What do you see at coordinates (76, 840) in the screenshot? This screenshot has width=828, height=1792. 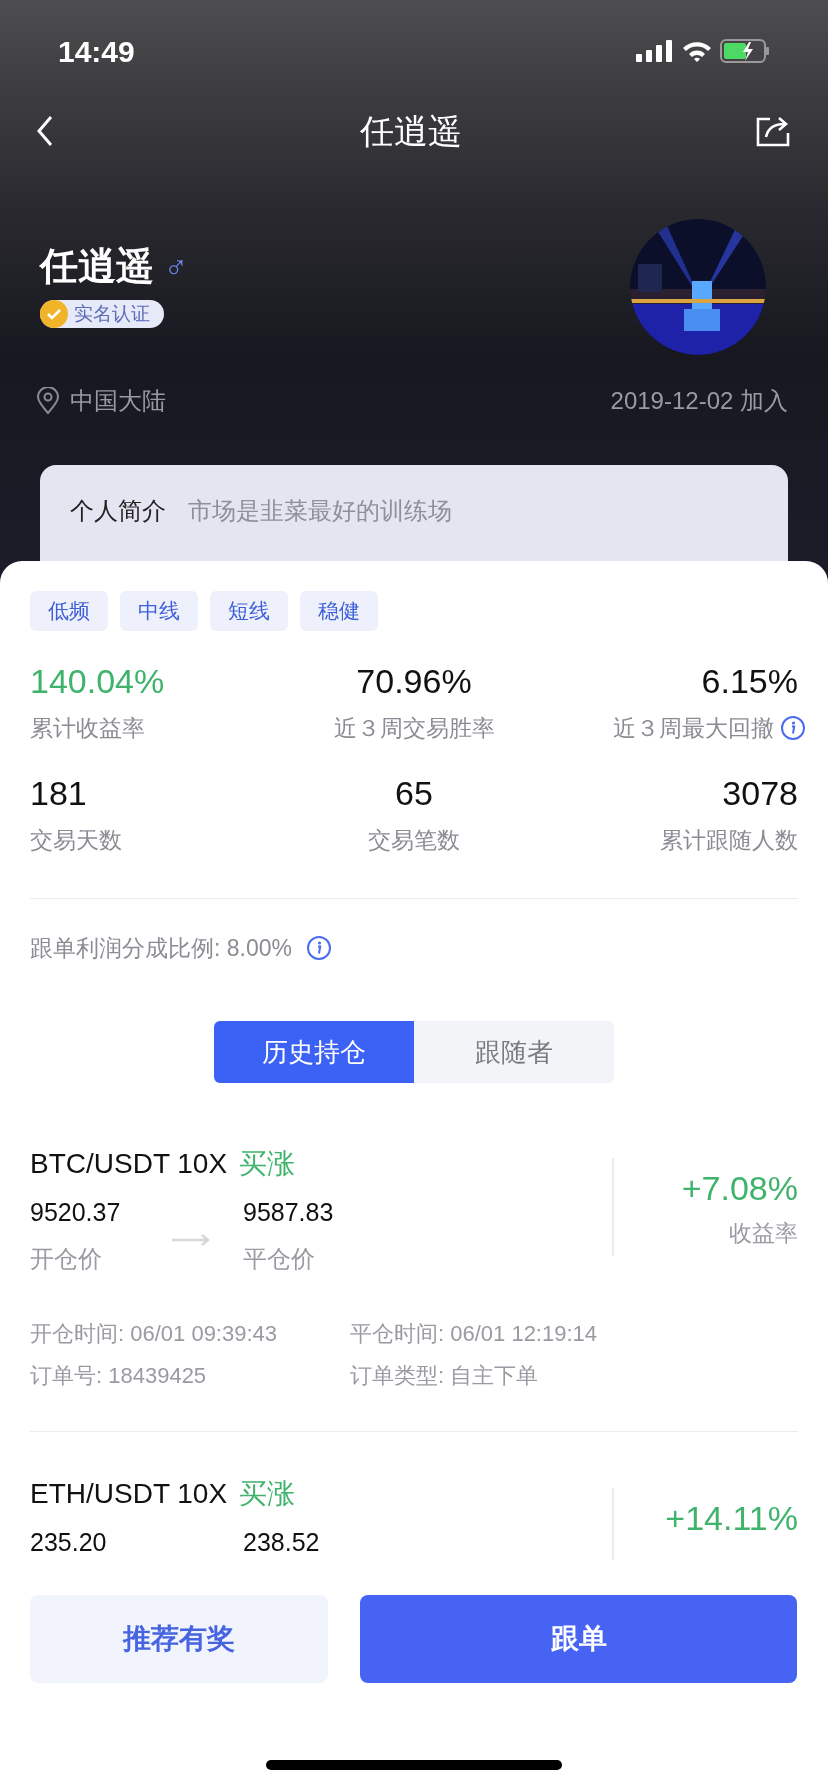 I see `stat-label: 交易天数` at bounding box center [76, 840].